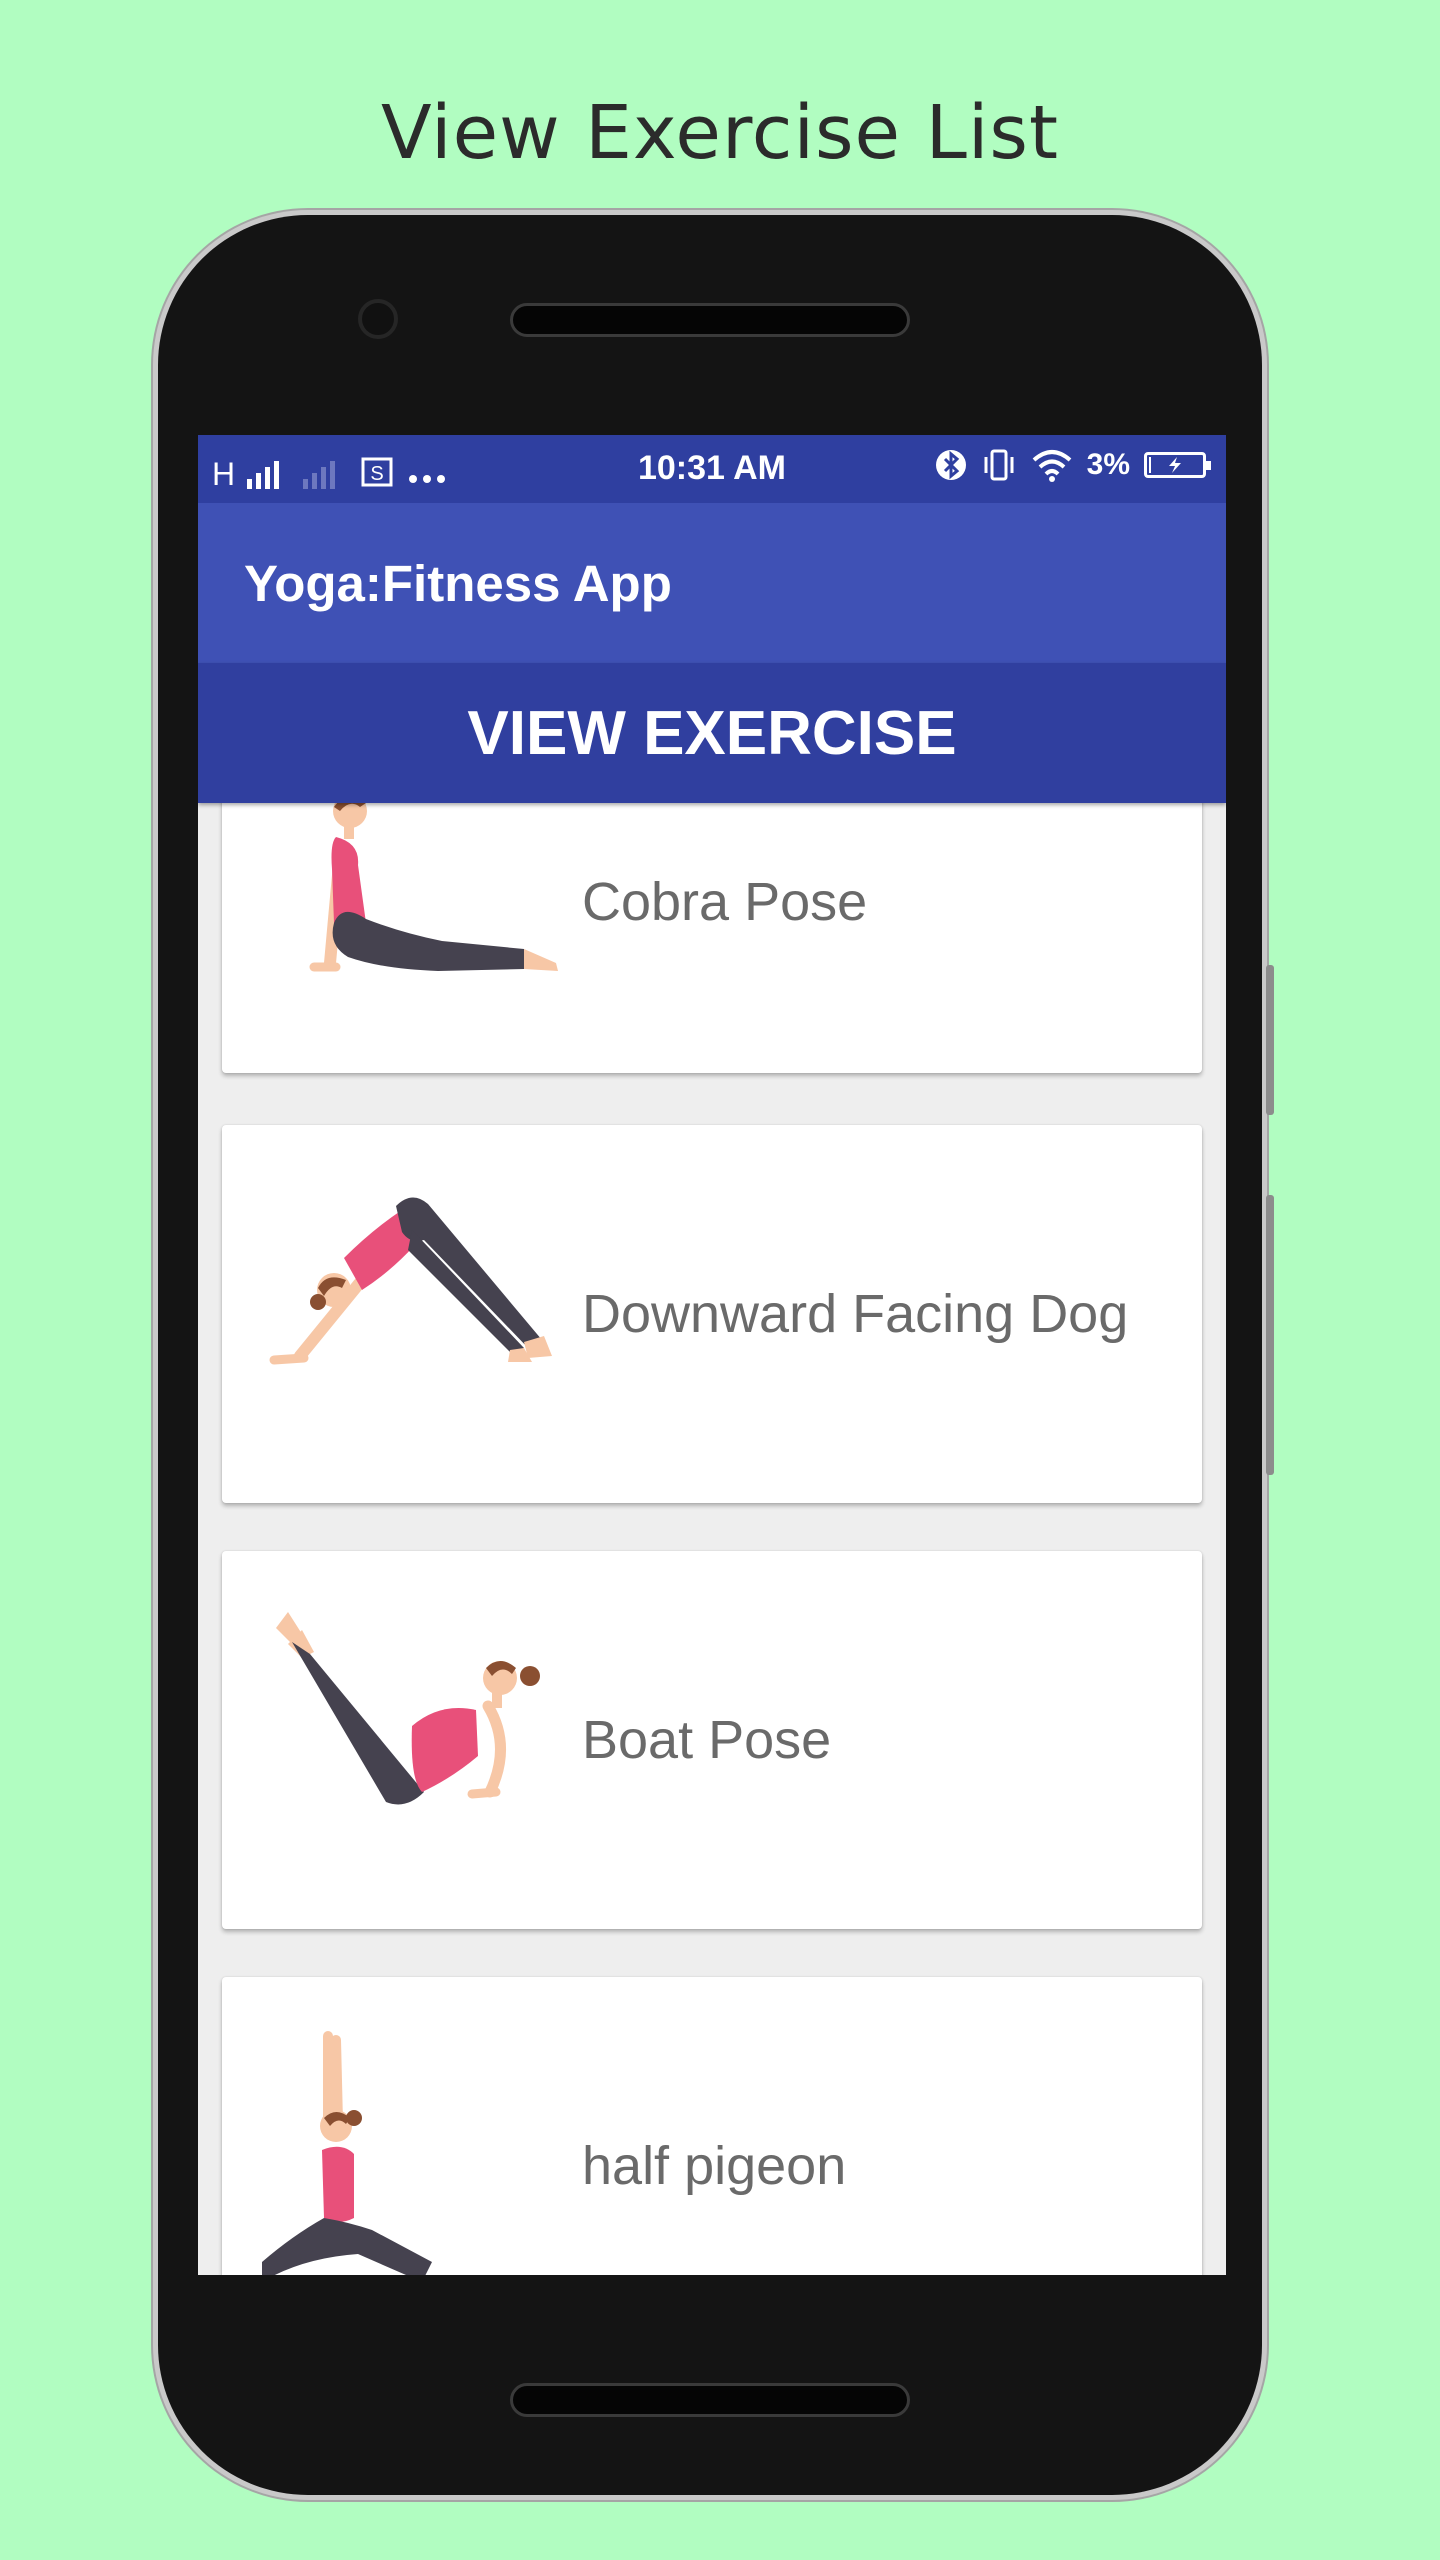 The image size is (1440, 2560). Describe the element at coordinates (1270, 1335) in the screenshot. I see `power-button` at that location.